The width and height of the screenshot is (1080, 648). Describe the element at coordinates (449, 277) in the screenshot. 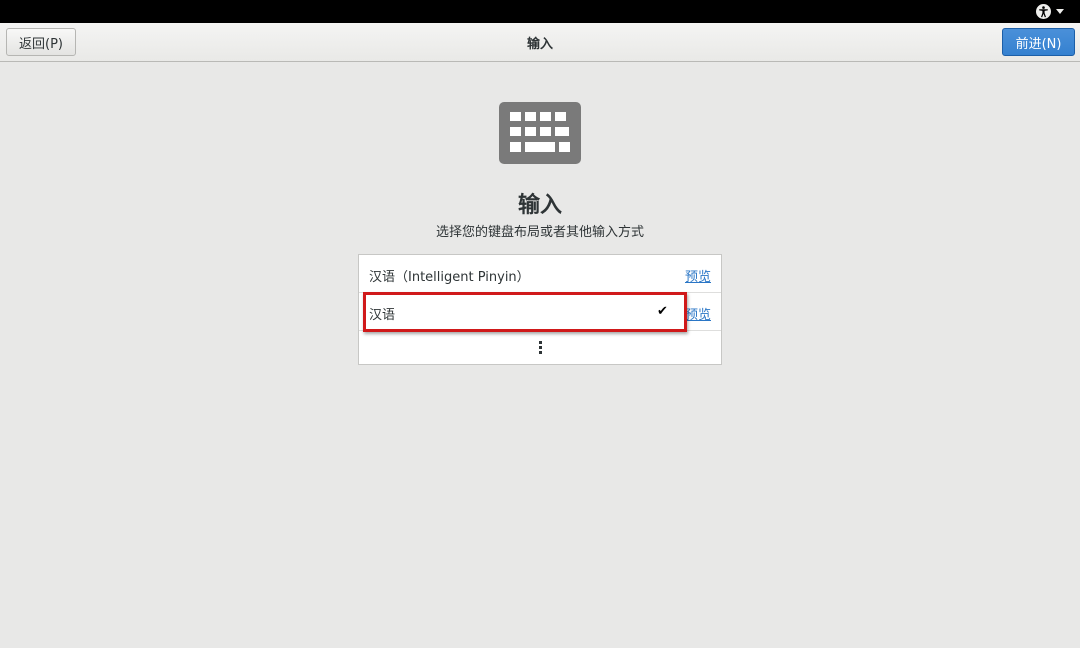

I see `input-source-label: 汉语（Intelligent Pinyin）` at that location.